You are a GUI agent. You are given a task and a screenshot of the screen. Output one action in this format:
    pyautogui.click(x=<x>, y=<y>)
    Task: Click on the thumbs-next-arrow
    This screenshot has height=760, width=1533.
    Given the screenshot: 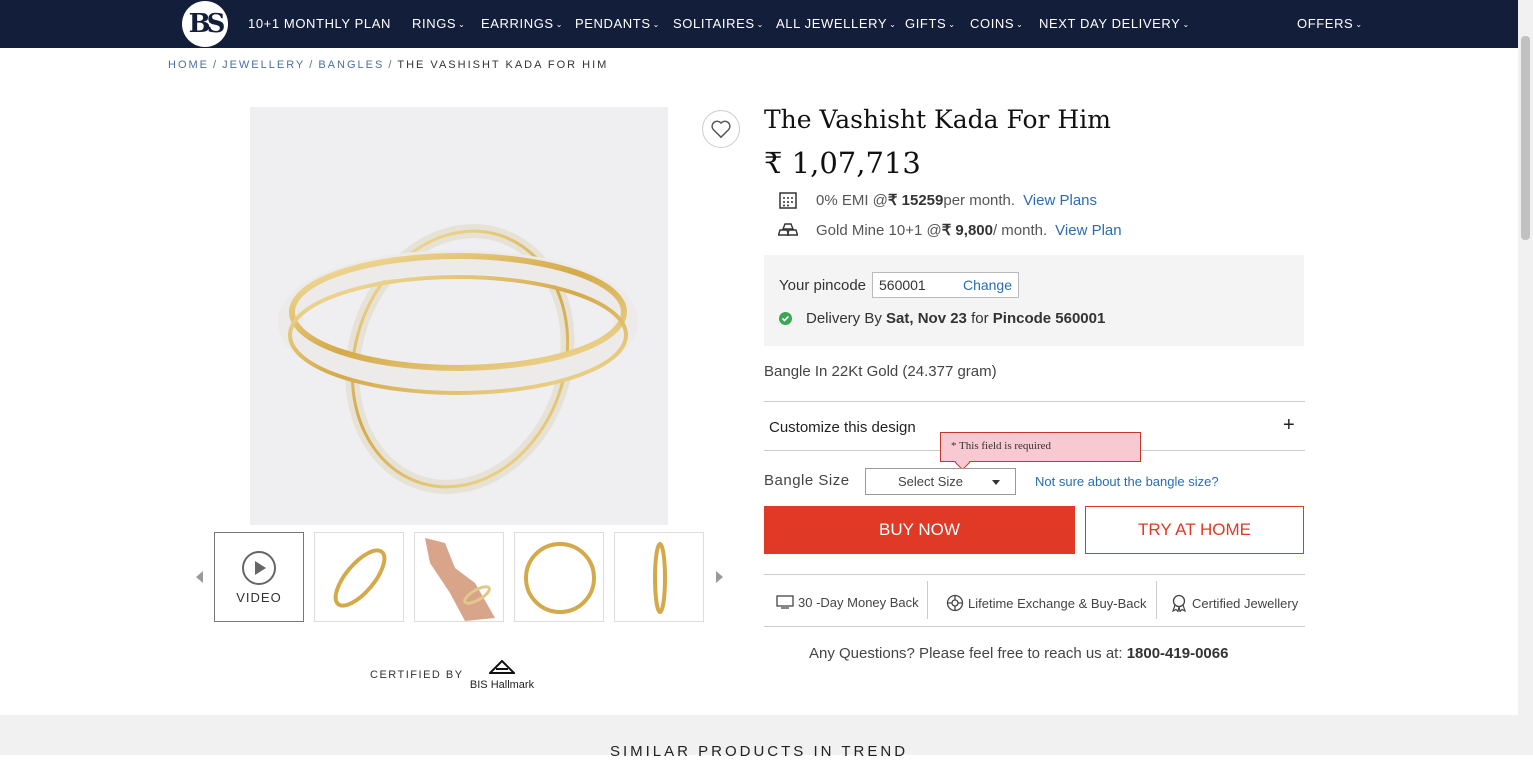 What is the action you would take?
    pyautogui.click(x=719, y=577)
    